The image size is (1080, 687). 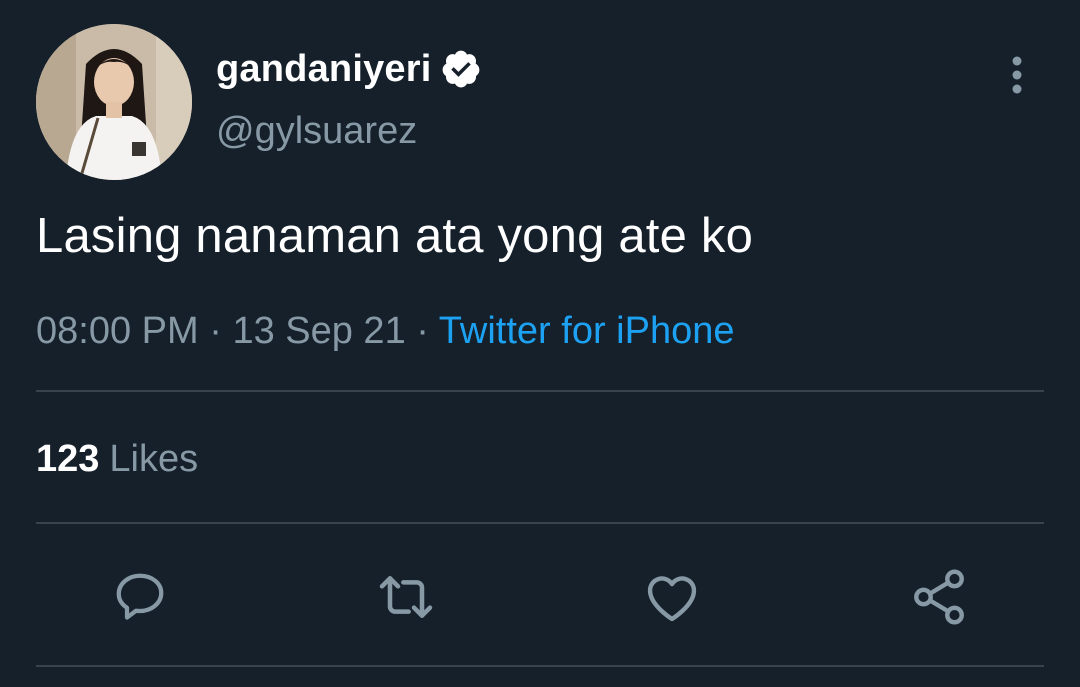 I want to click on reply-icon, so click(x=140, y=596).